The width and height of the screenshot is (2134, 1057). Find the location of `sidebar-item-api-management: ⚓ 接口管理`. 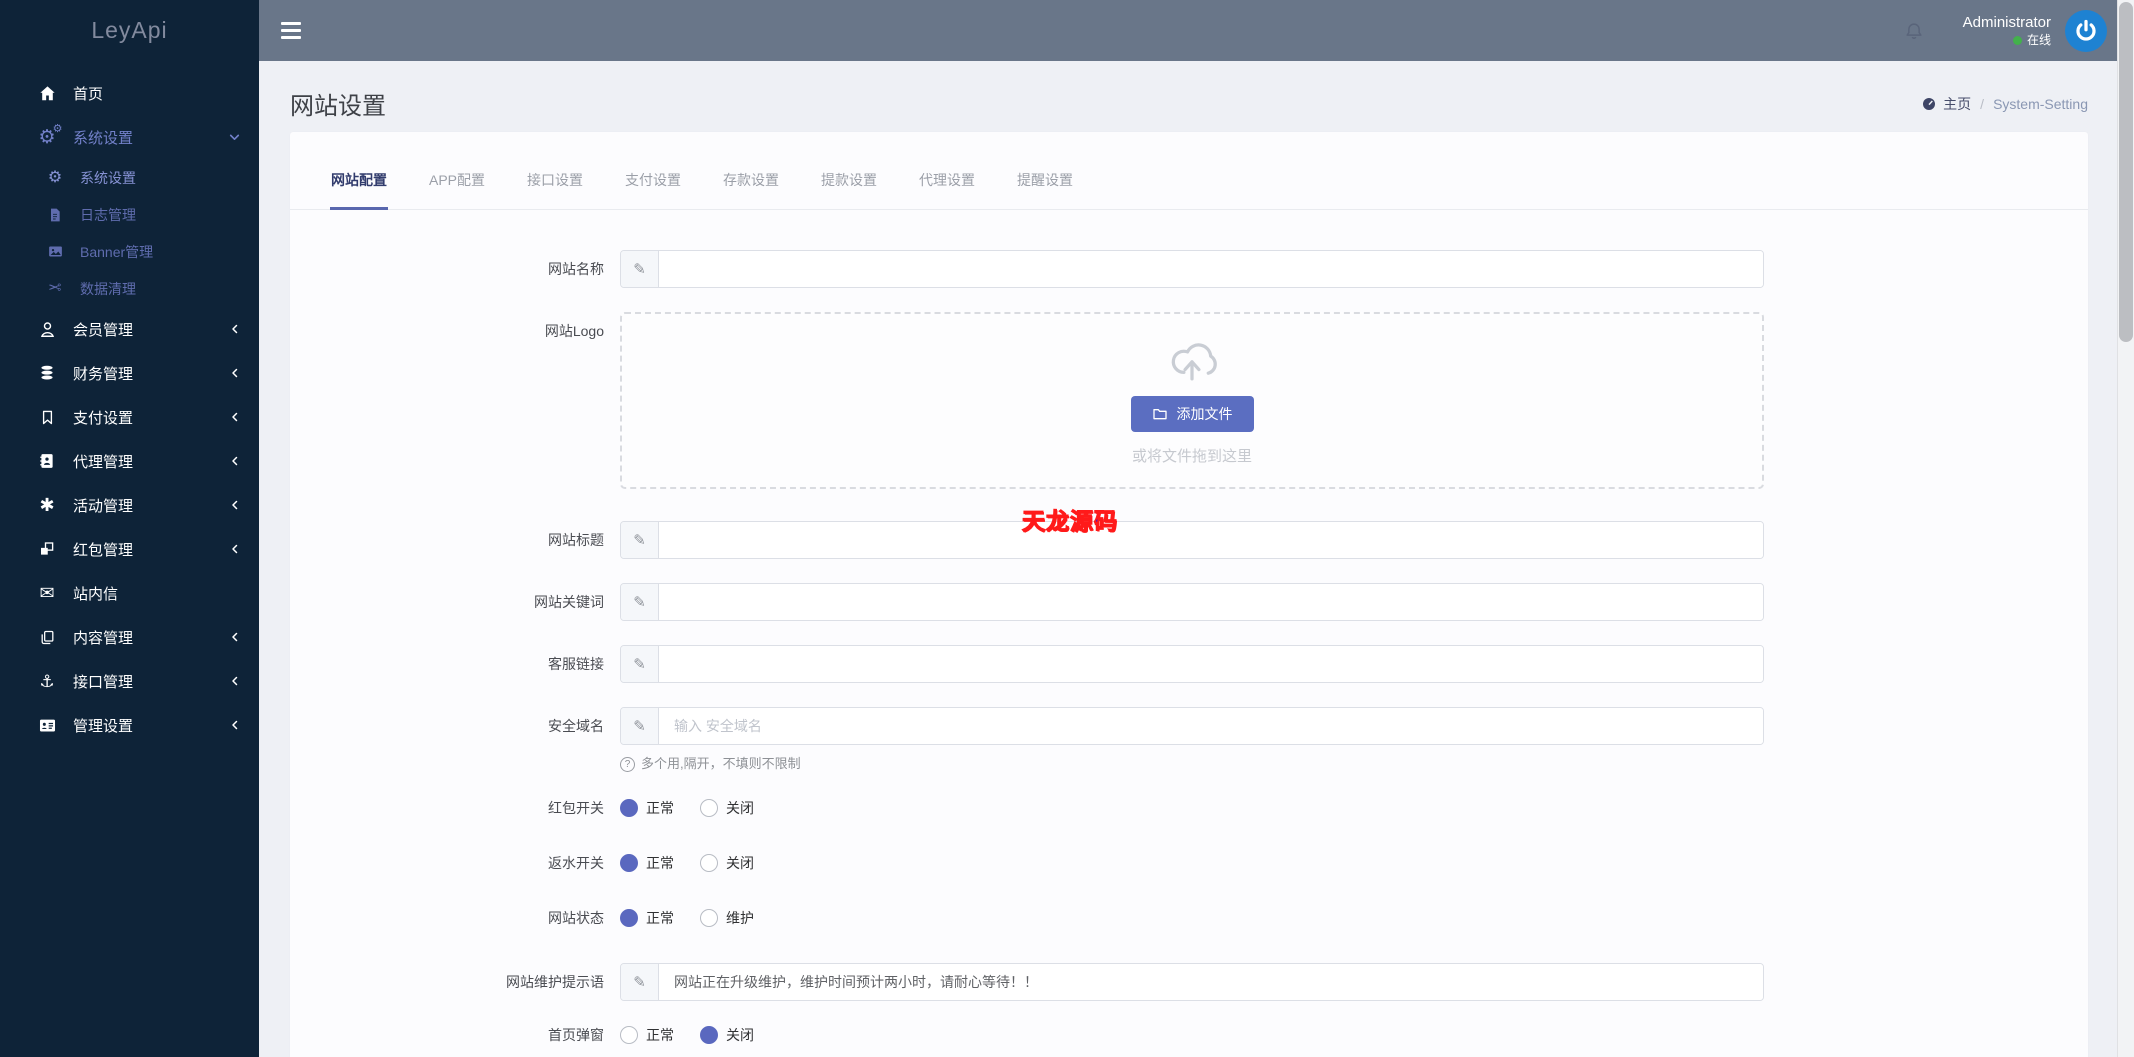

sidebar-item-api-management: ⚓ 接口管理 is located at coordinates (129, 681).